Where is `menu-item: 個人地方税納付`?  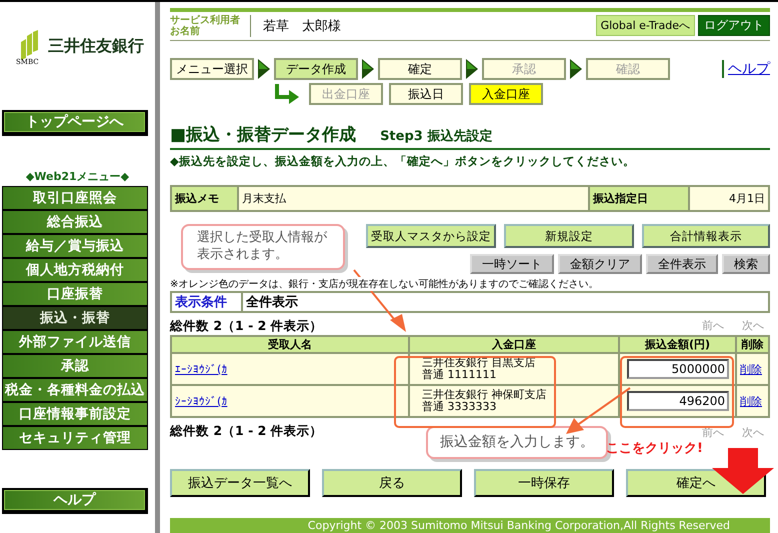
menu-item: 個人地方税納付 is located at coordinates (75, 270).